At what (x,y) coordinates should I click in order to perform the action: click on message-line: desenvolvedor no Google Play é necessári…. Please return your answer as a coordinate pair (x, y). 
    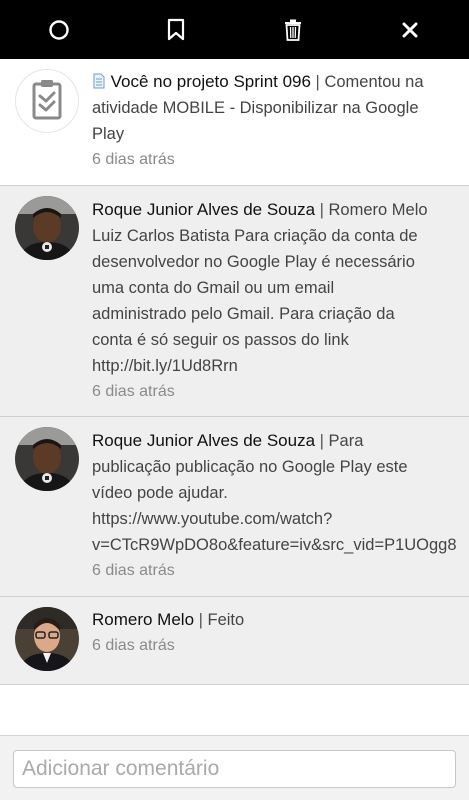
    Looking at the image, I should click on (253, 262).